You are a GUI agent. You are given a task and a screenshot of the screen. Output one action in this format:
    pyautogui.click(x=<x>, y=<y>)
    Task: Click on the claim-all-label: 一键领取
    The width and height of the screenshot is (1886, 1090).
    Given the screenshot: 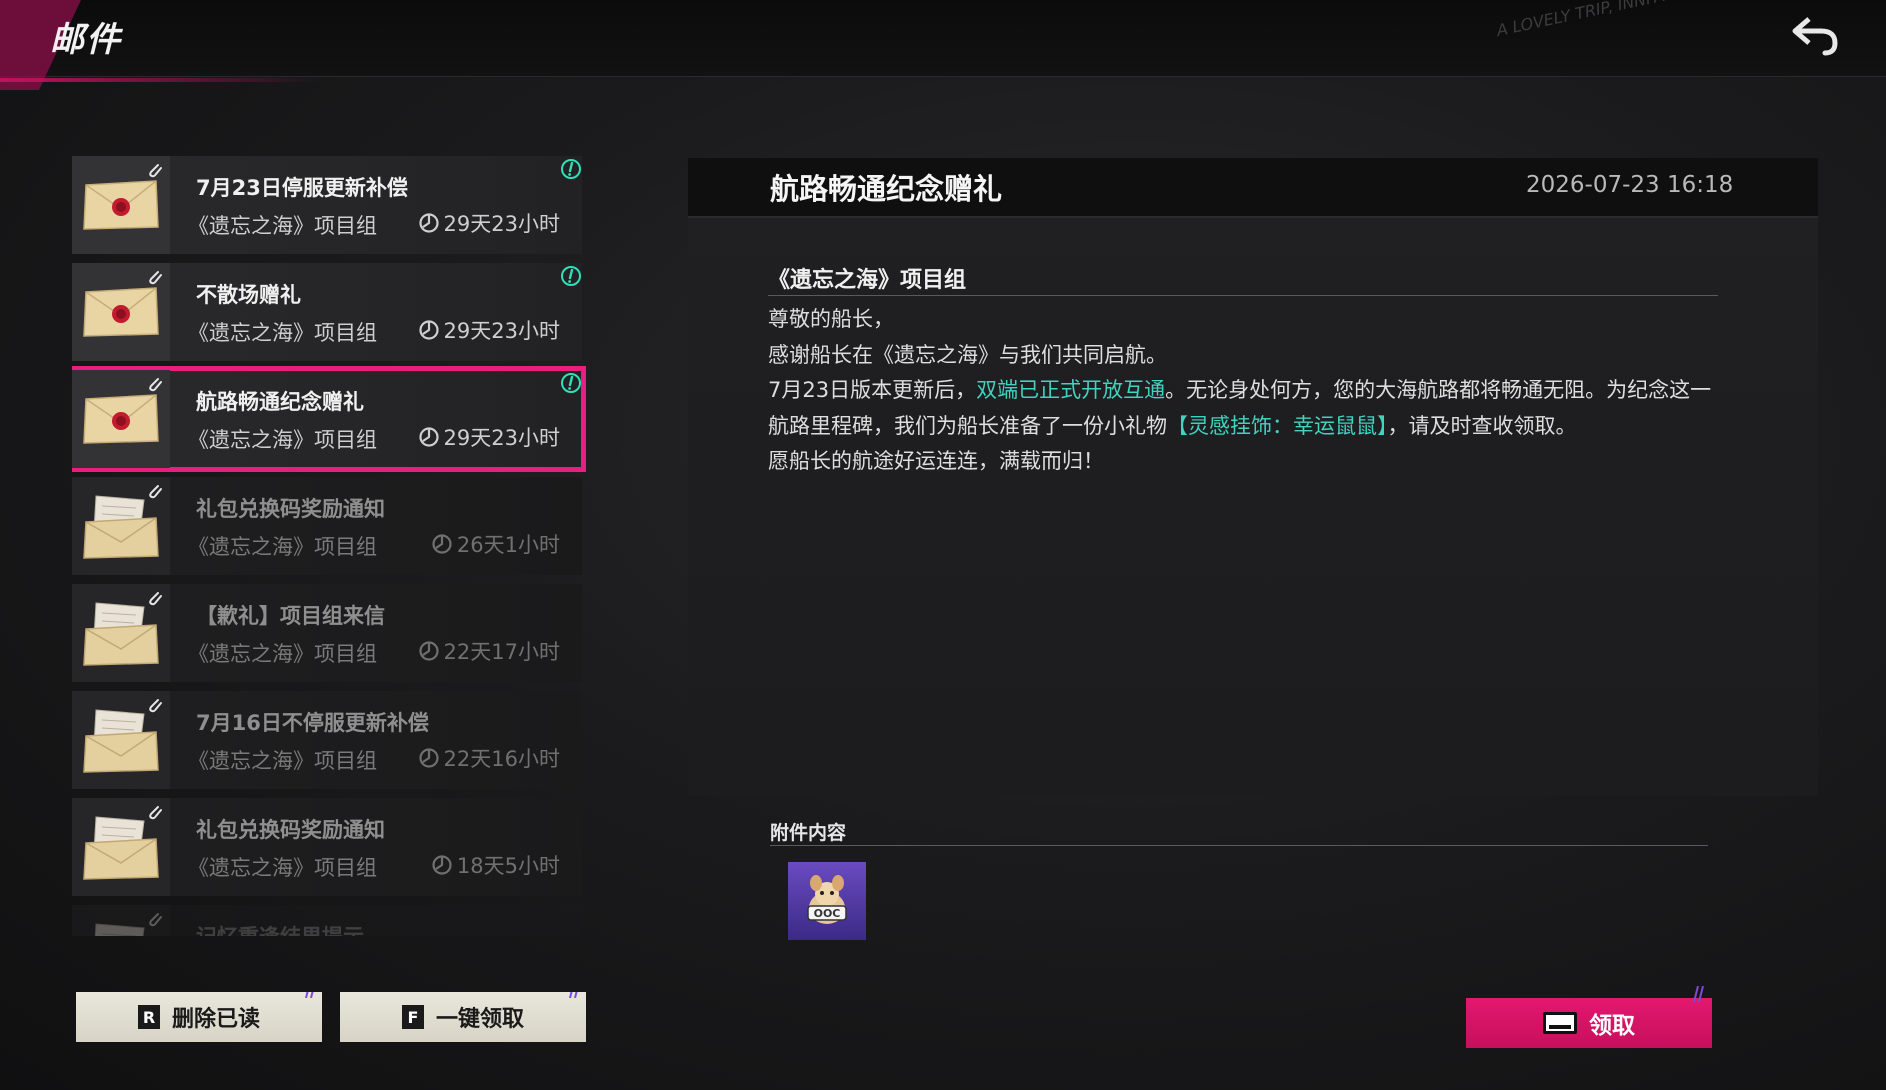 What is the action you would take?
    pyautogui.click(x=479, y=1019)
    